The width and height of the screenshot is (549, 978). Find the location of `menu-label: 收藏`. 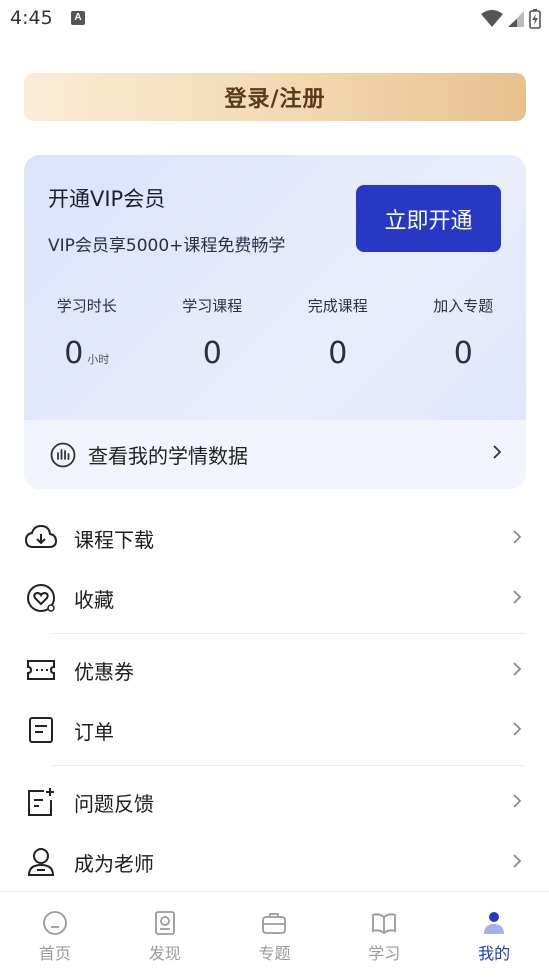

menu-label: 收藏 is located at coordinates (94, 599).